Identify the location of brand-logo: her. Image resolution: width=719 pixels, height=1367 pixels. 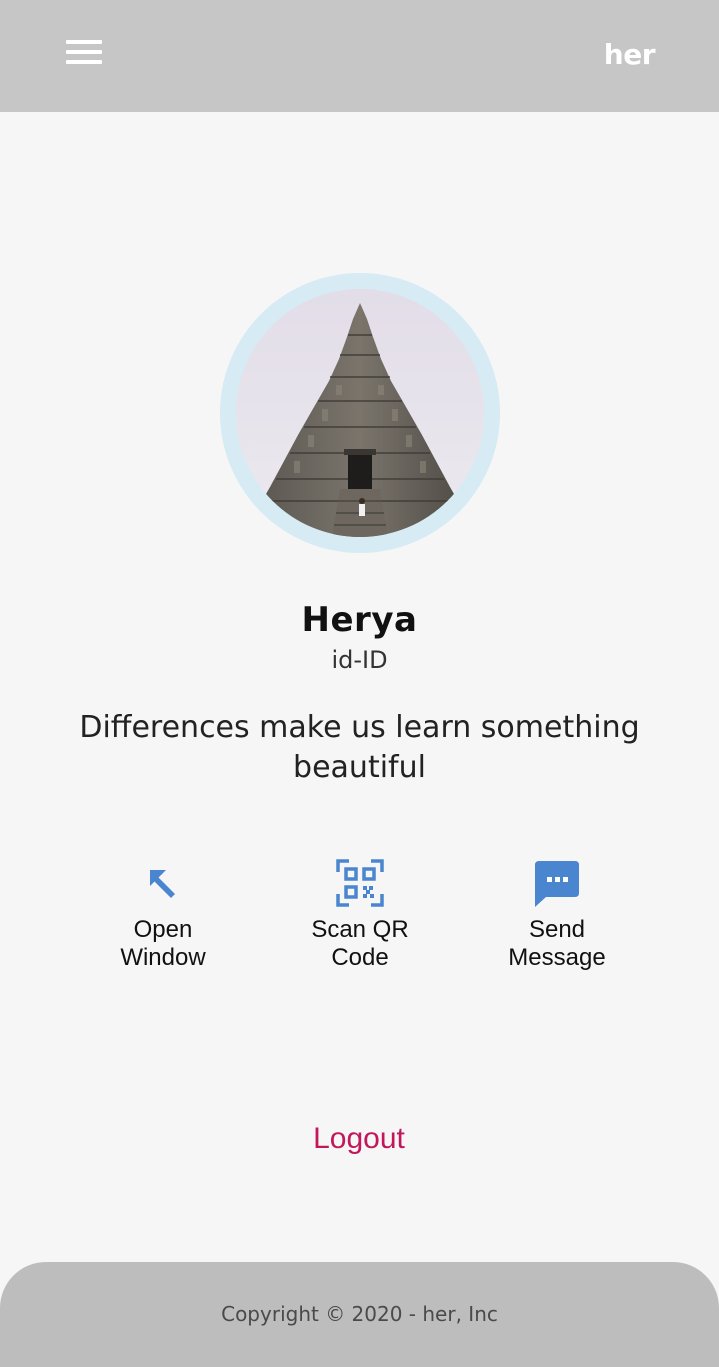
(629, 54).